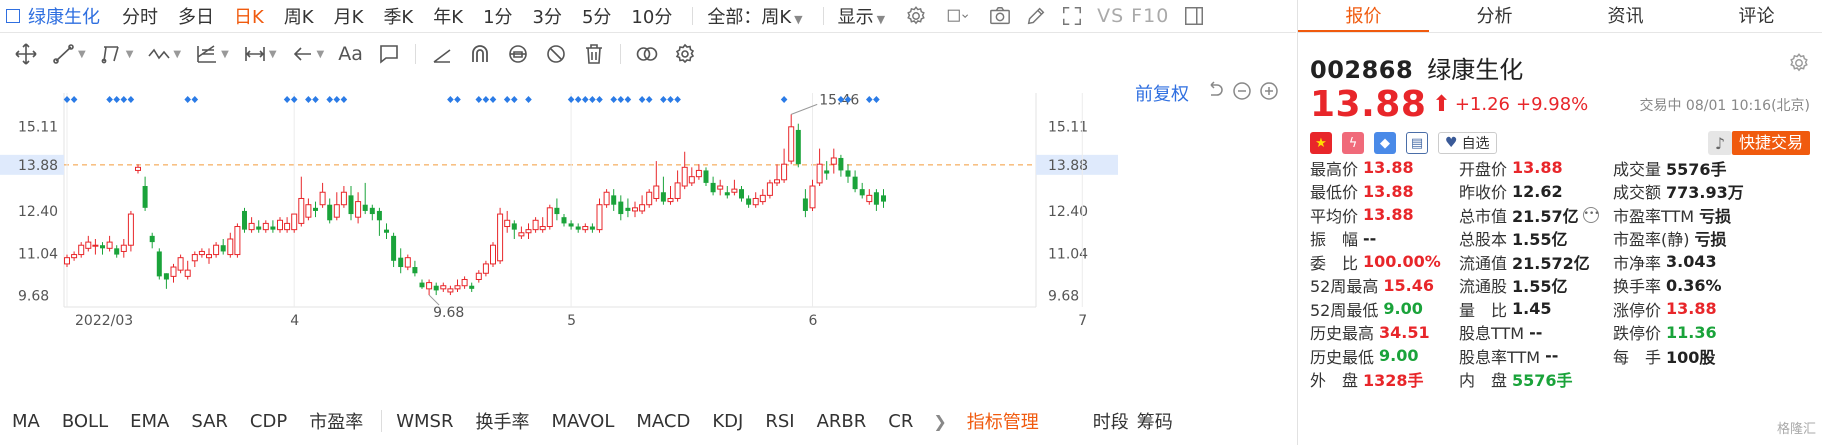 The image size is (1822, 445). Describe the element at coordinates (647, 54) in the screenshot. I see `compare-icon` at that location.